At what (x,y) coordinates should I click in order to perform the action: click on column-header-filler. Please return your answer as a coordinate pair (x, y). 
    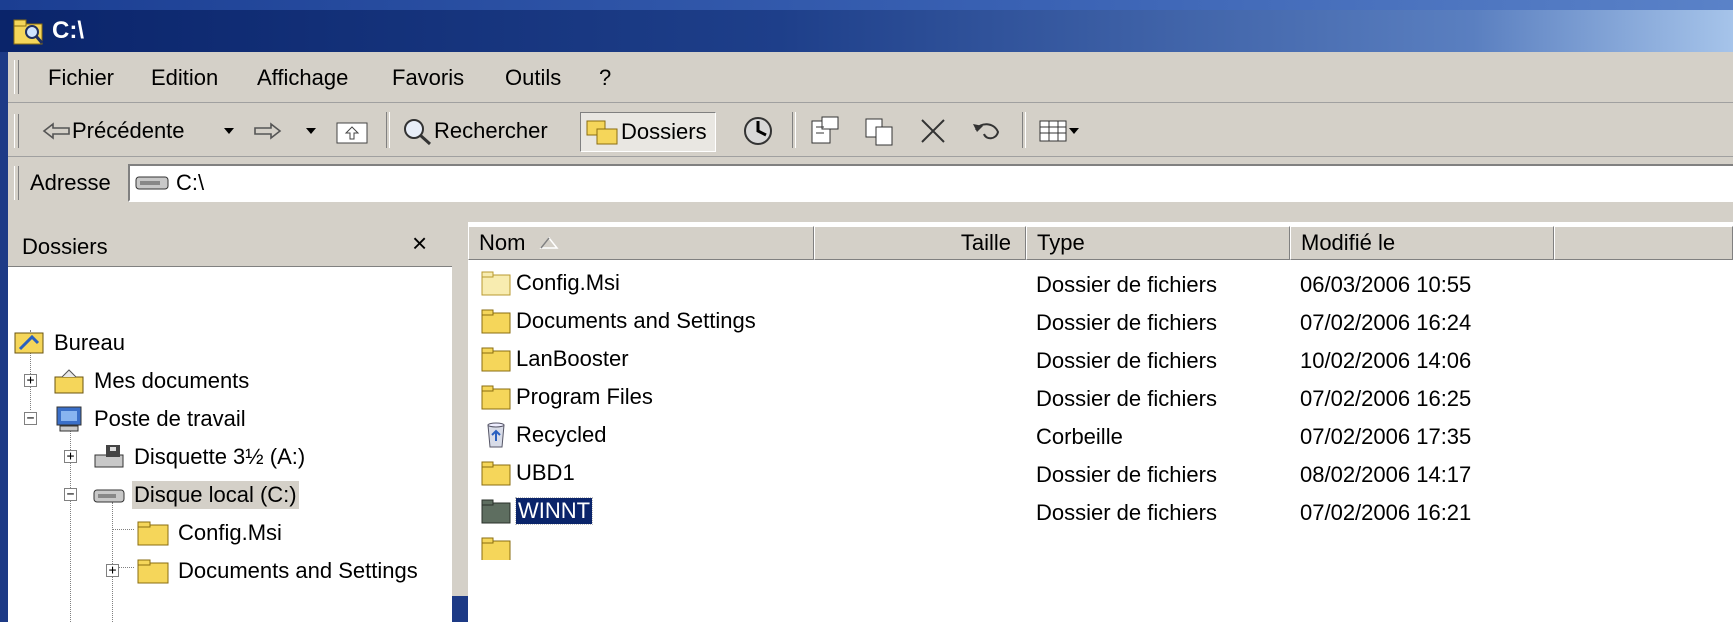
    Looking at the image, I should click on (1643, 243).